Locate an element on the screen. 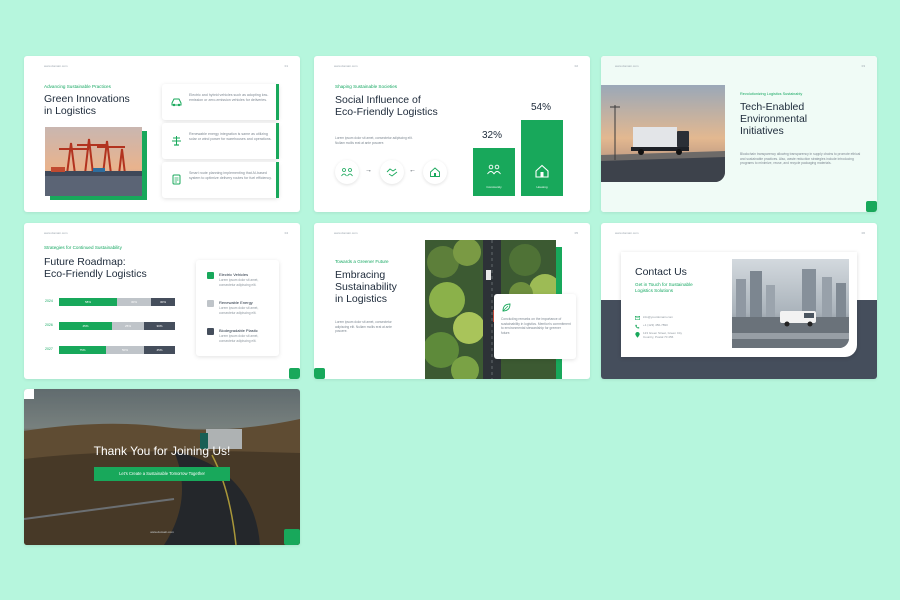  community-circle is located at coordinates (347, 172).